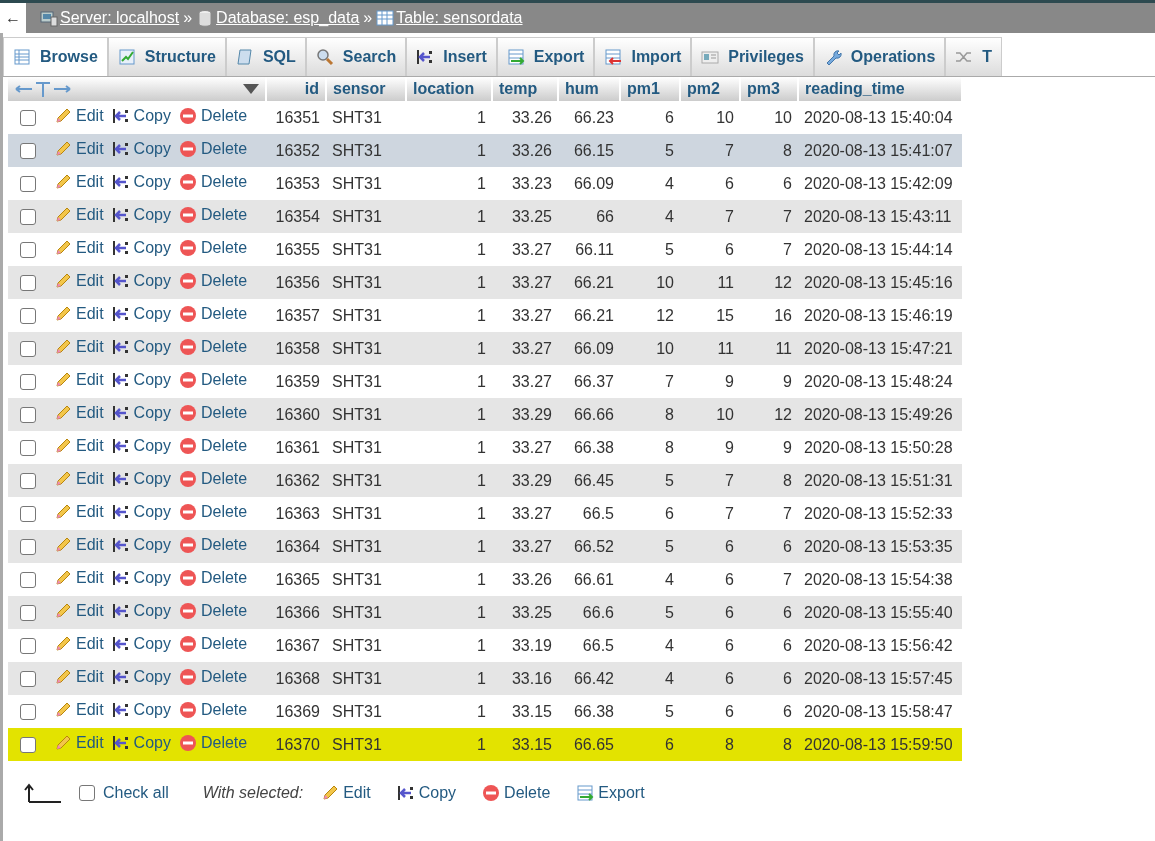  I want to click on check-all-label: Check all, so click(136, 793).